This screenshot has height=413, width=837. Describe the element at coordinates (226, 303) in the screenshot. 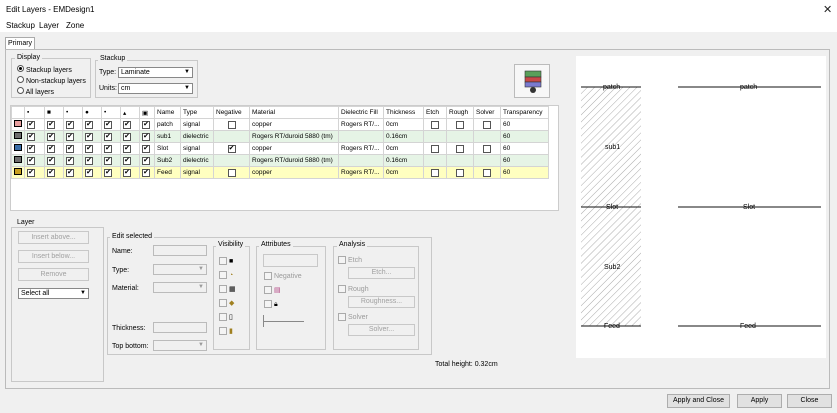

I see `visibility-checkbox-4: ◆` at that location.